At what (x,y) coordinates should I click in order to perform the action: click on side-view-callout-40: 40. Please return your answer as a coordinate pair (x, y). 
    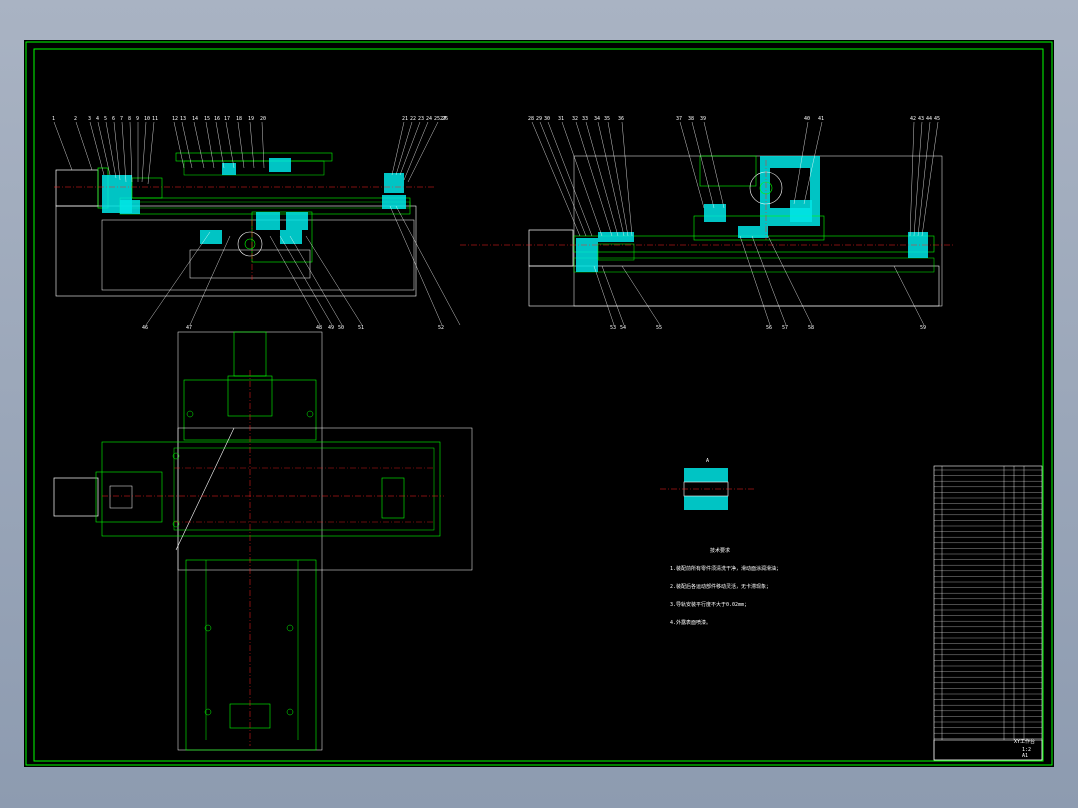
    Looking at the image, I should click on (807, 119).